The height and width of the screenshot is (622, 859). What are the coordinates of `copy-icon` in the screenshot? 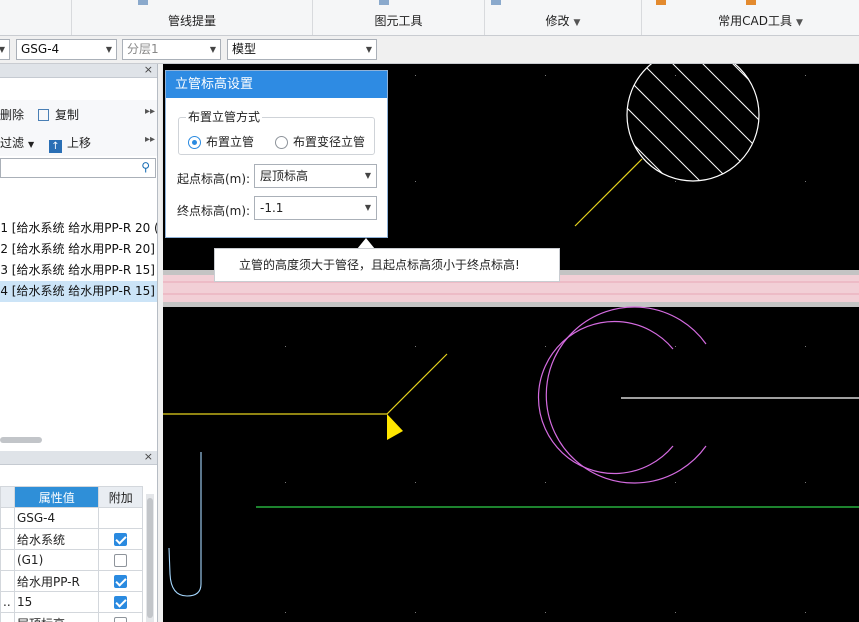 It's located at (43, 115).